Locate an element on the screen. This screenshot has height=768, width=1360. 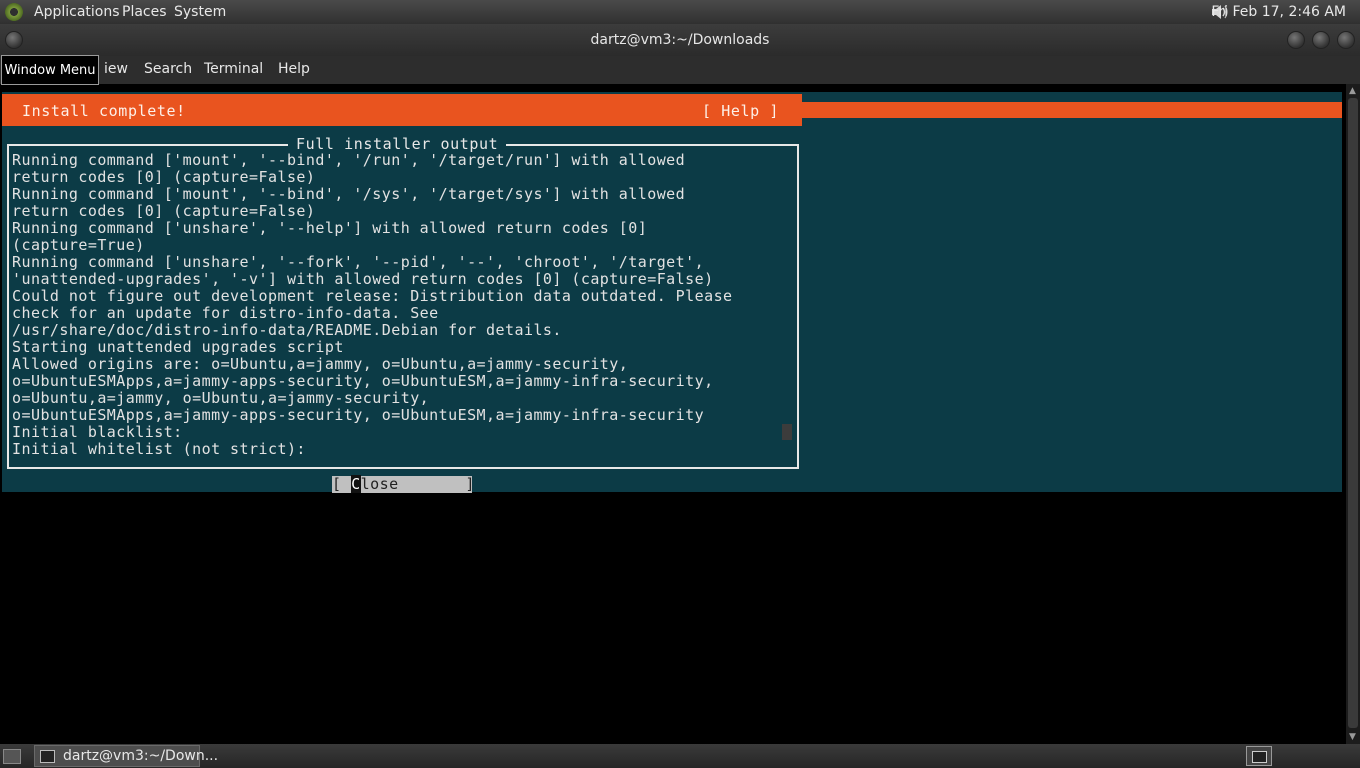
clock: Fri Feb 17, 2:46 AM is located at coordinates (1278, 12).